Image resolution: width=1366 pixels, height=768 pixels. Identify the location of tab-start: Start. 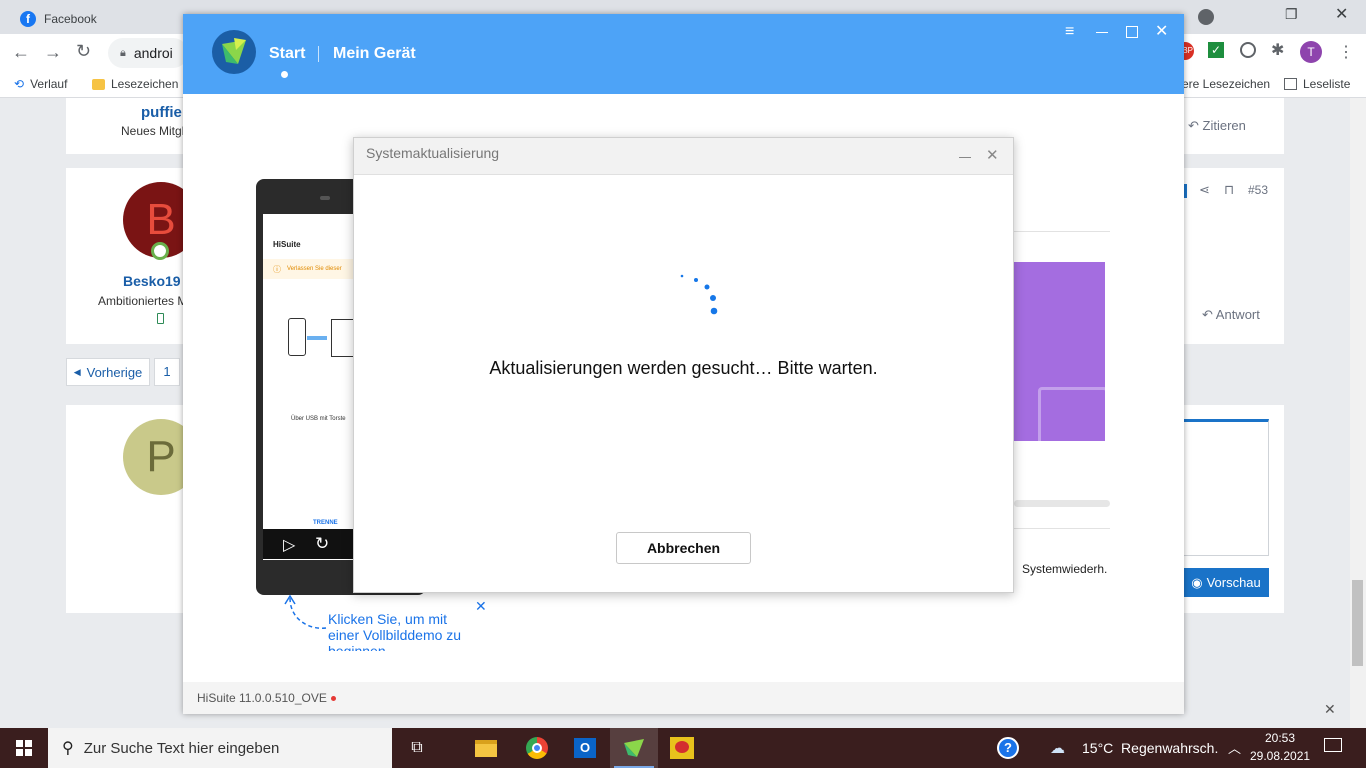
(287, 54).